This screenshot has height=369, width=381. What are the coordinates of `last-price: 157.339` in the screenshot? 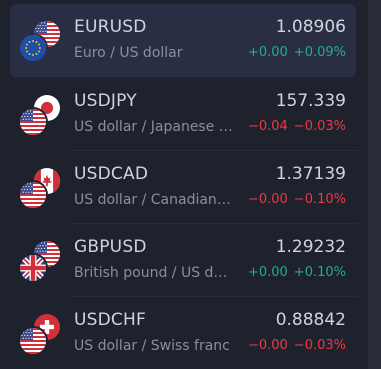 It's located at (310, 101).